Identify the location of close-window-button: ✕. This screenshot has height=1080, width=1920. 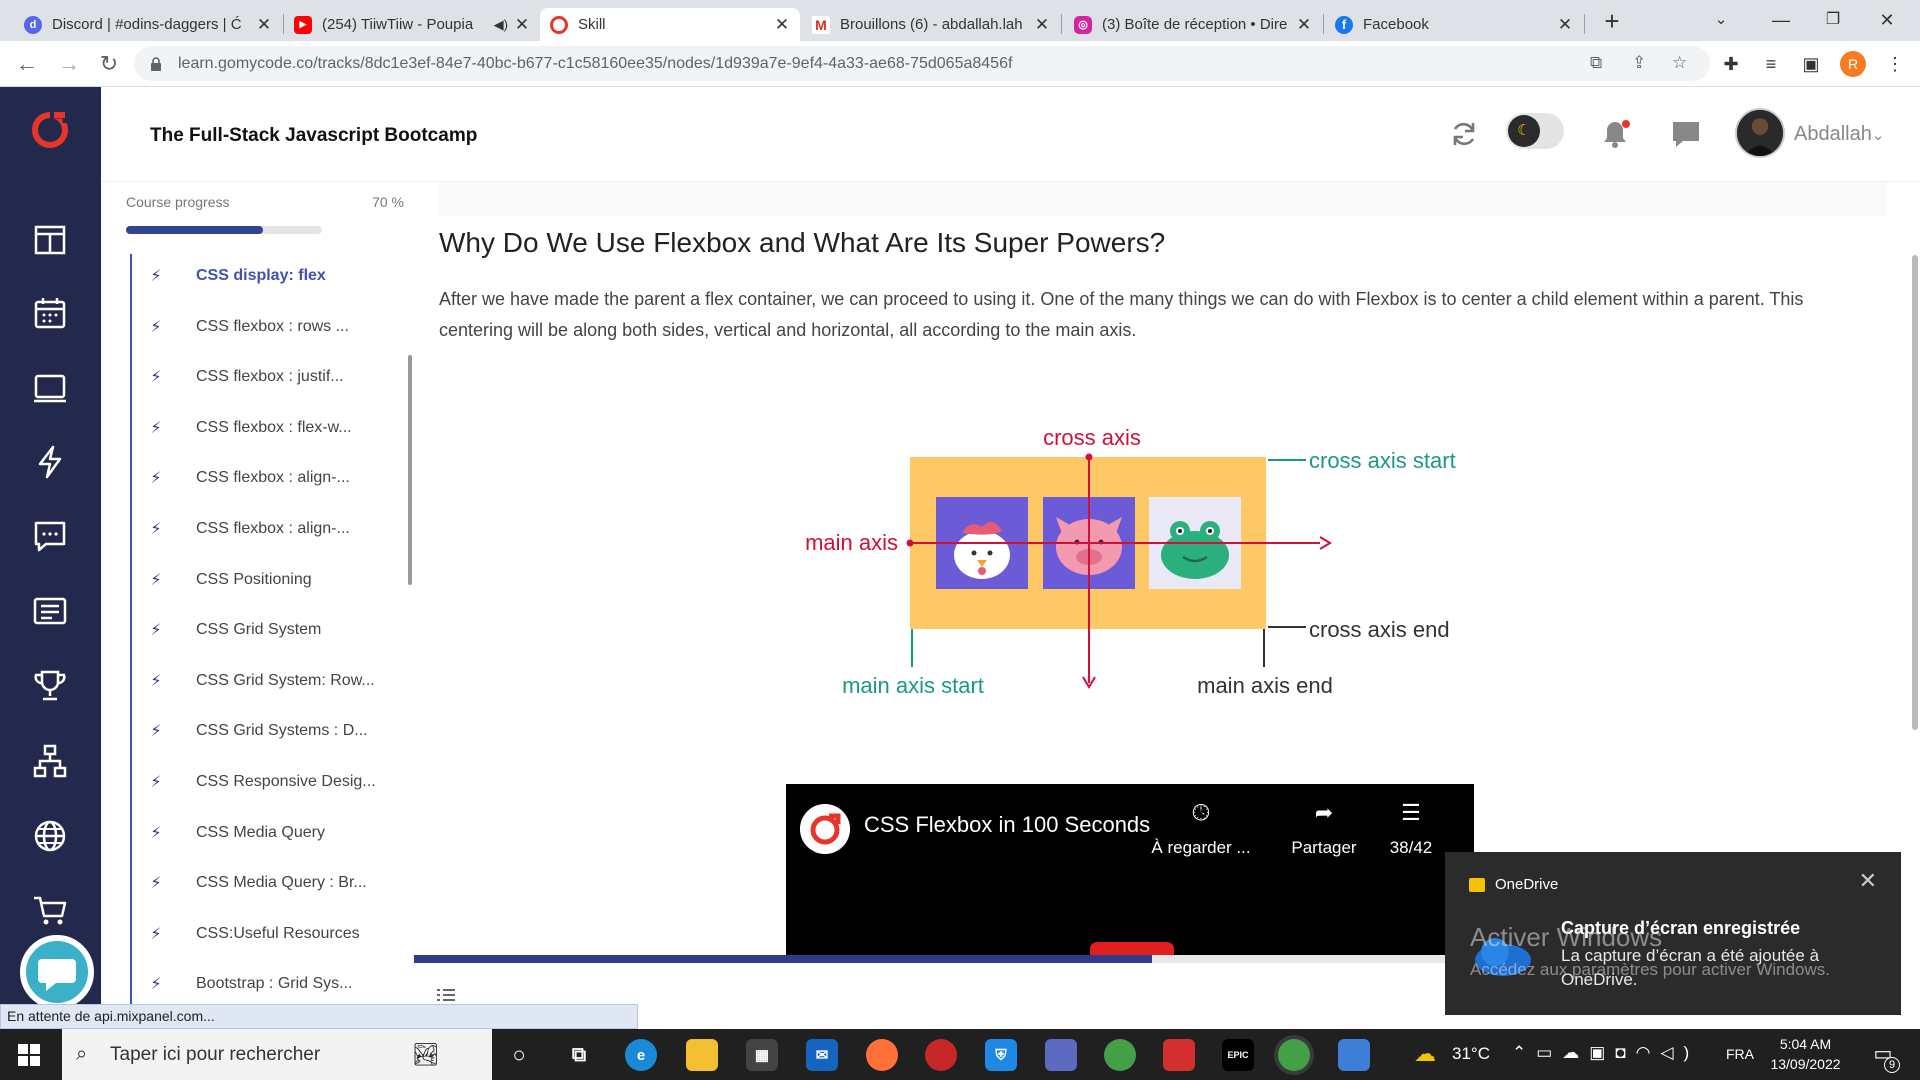
(1887, 20).